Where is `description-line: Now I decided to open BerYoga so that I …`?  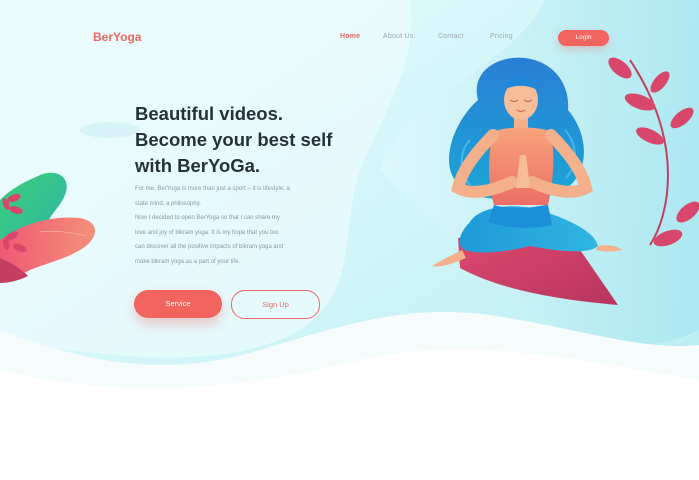
description-line: Now I decided to open BerYoga so that I … is located at coordinates (207, 218).